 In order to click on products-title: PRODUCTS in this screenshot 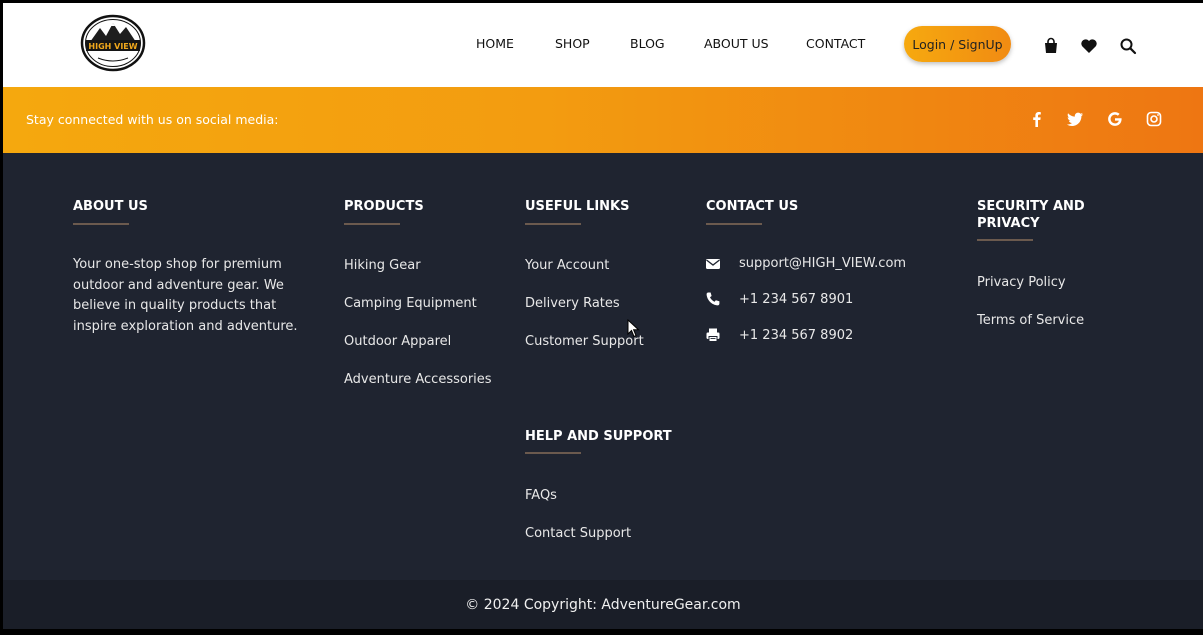, I will do `click(384, 206)`.